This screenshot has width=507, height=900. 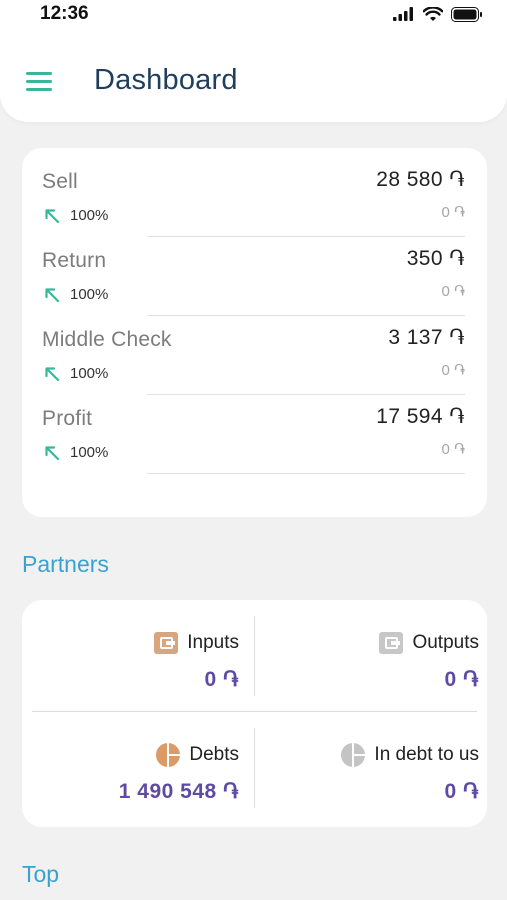 What do you see at coordinates (374, 650) in the screenshot?
I see `partners-outputs: Outputs 0 ֏` at bounding box center [374, 650].